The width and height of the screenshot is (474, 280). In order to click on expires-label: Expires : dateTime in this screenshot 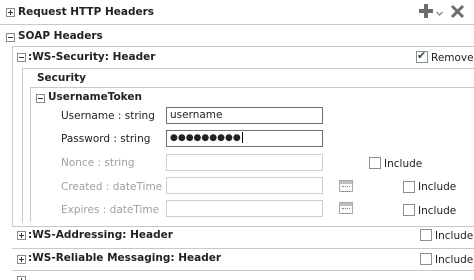, I will do `click(110, 210)`.